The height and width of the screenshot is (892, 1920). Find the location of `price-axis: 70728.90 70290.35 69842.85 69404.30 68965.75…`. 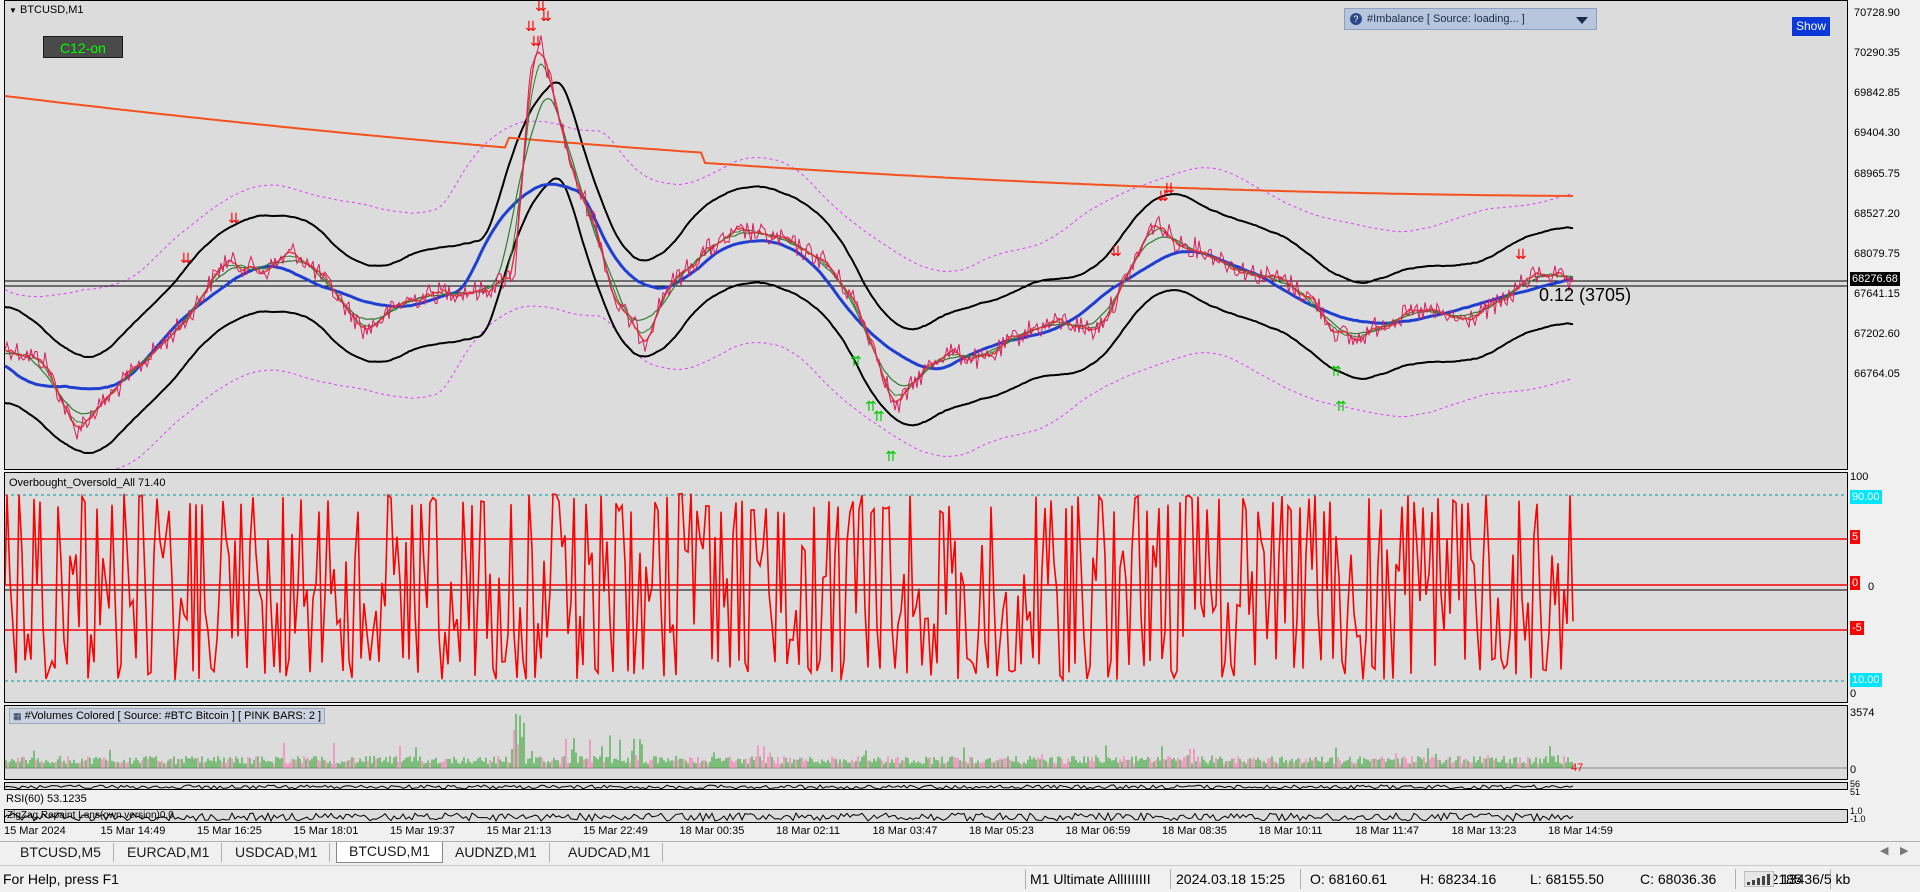

price-axis: 70728.90 70290.35 69842.85 69404.30 68965.75… is located at coordinates (1884, 415).